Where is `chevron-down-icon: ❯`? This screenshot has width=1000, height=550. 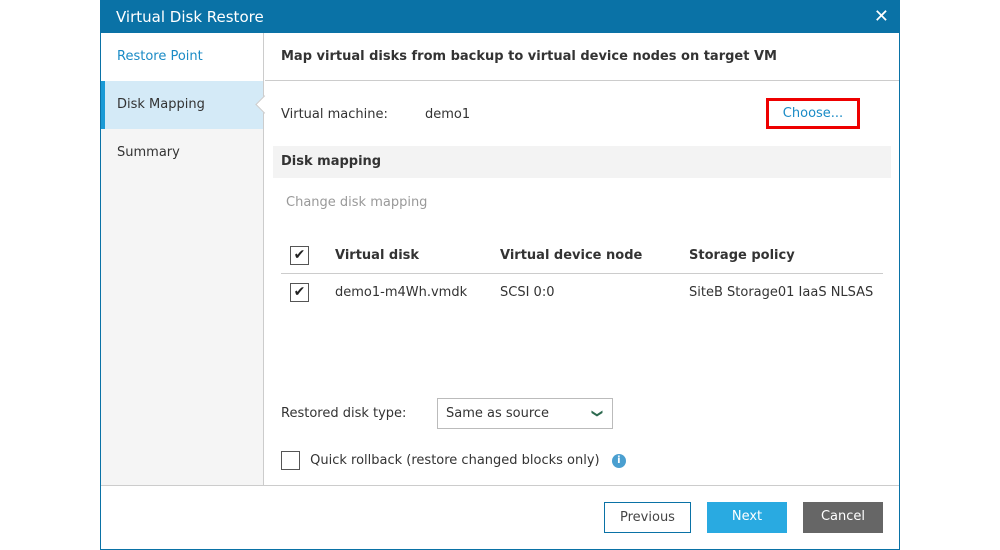 chevron-down-icon: ❯ is located at coordinates (597, 413).